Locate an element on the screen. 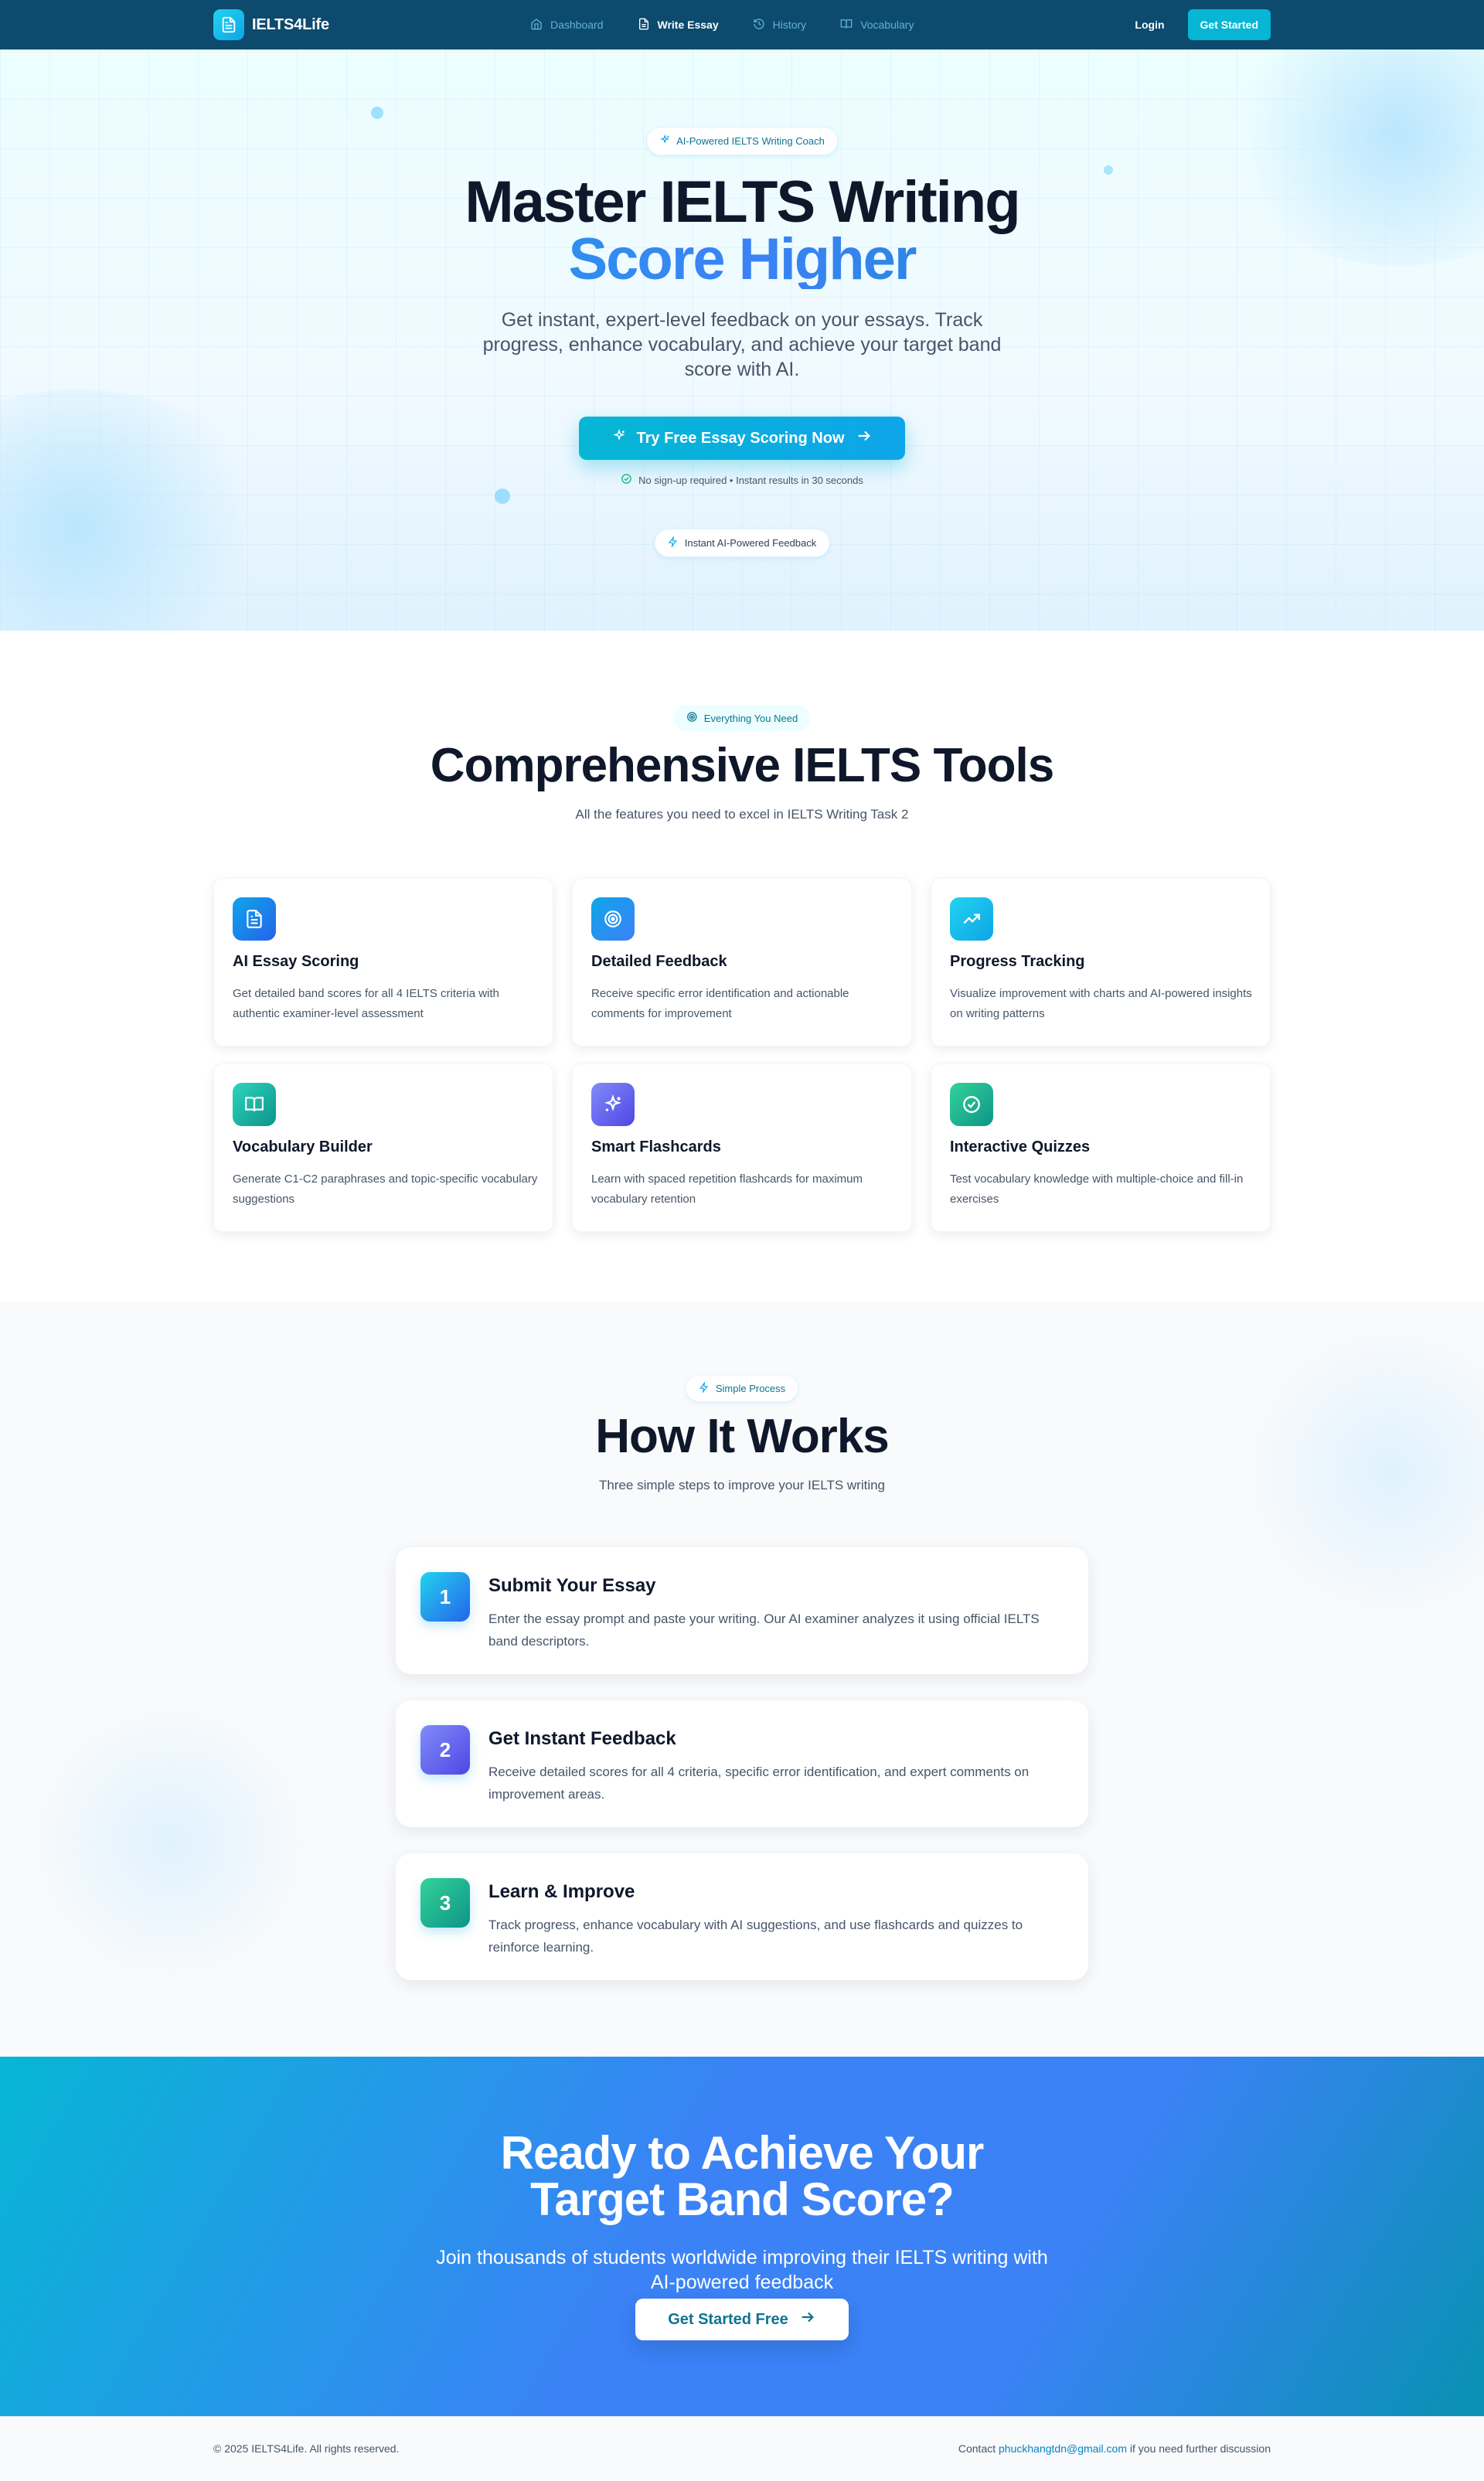  cta-label: Try Free Essay Scoring Now is located at coordinates (740, 438).